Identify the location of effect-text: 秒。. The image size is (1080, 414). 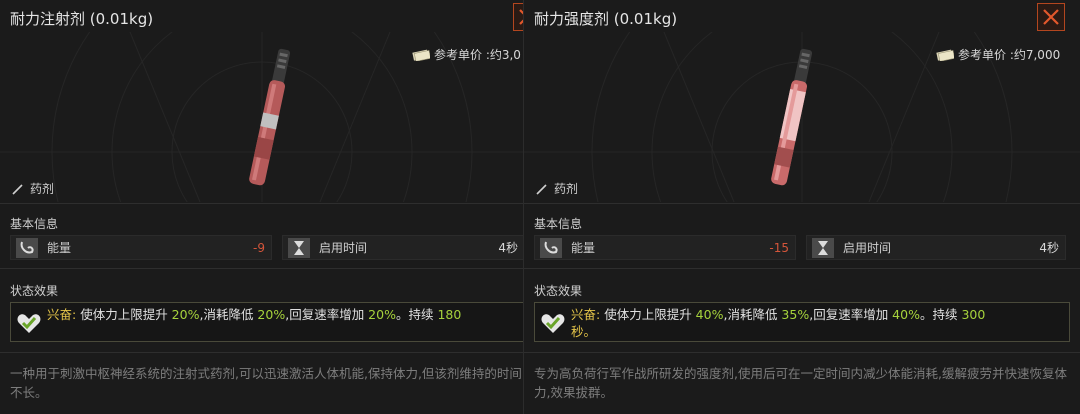
(584, 331).